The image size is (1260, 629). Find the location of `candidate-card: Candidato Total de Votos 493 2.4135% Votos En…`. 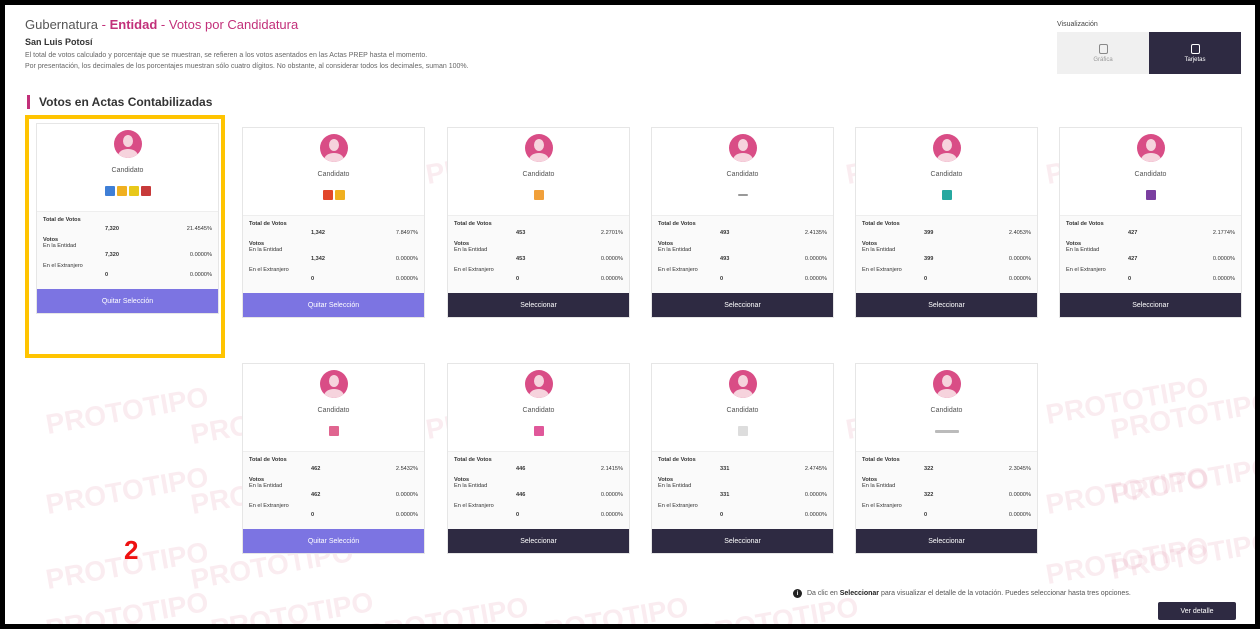

candidate-card: Candidato Total de Votos 493 2.4135% Votos En… is located at coordinates (742, 222).